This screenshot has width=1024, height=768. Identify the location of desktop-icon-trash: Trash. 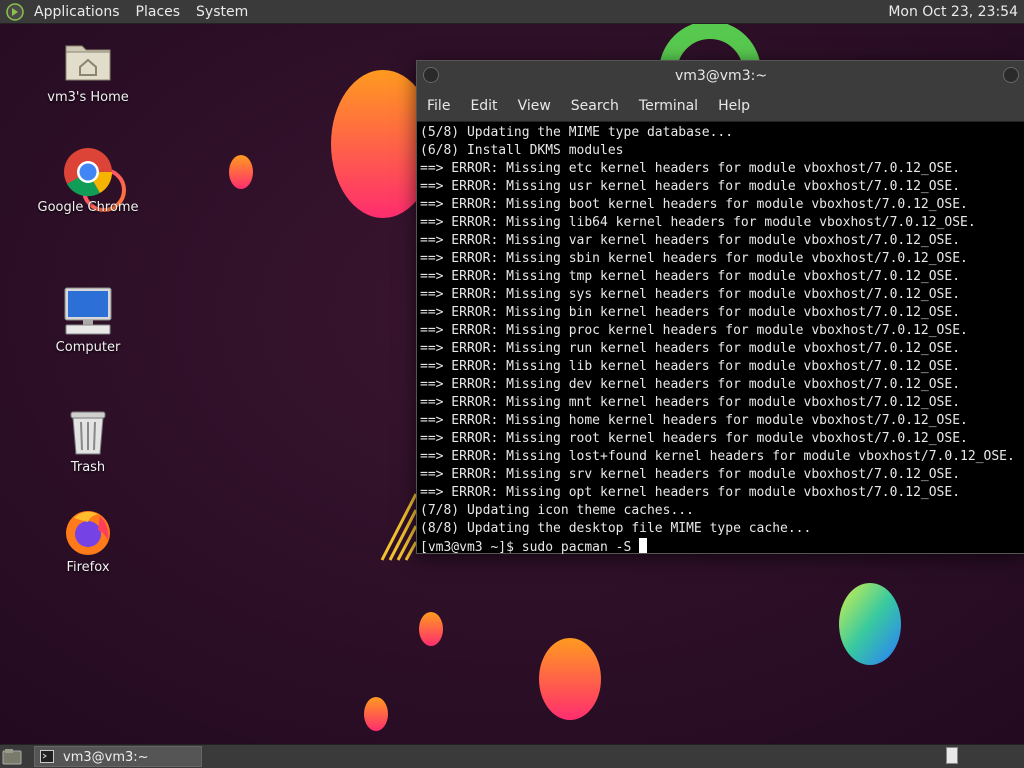
(88, 440).